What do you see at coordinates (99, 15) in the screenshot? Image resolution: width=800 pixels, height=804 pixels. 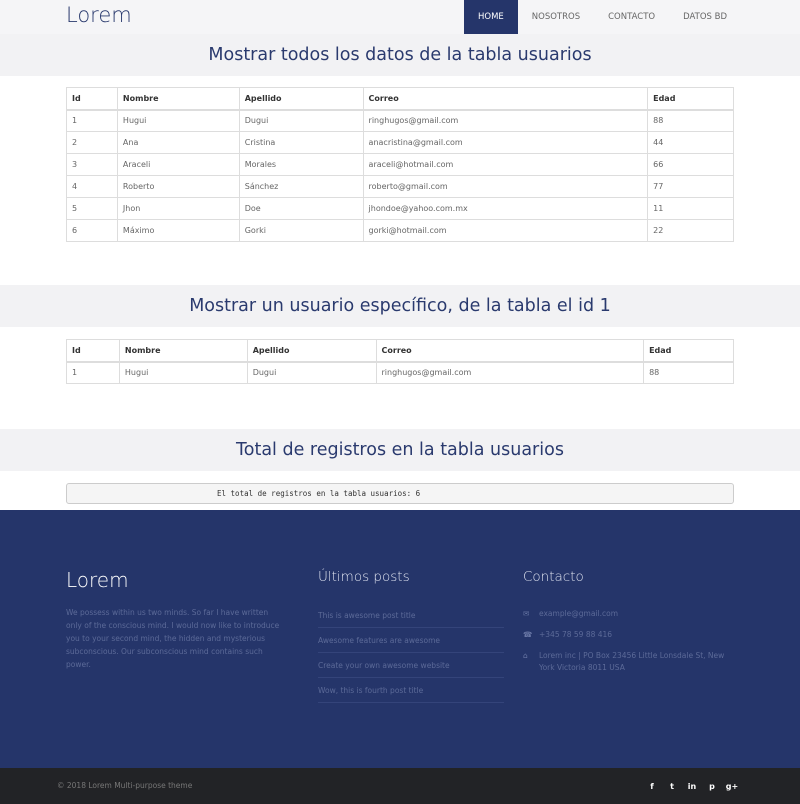 I see `brand-logo: Lorem` at bounding box center [99, 15].